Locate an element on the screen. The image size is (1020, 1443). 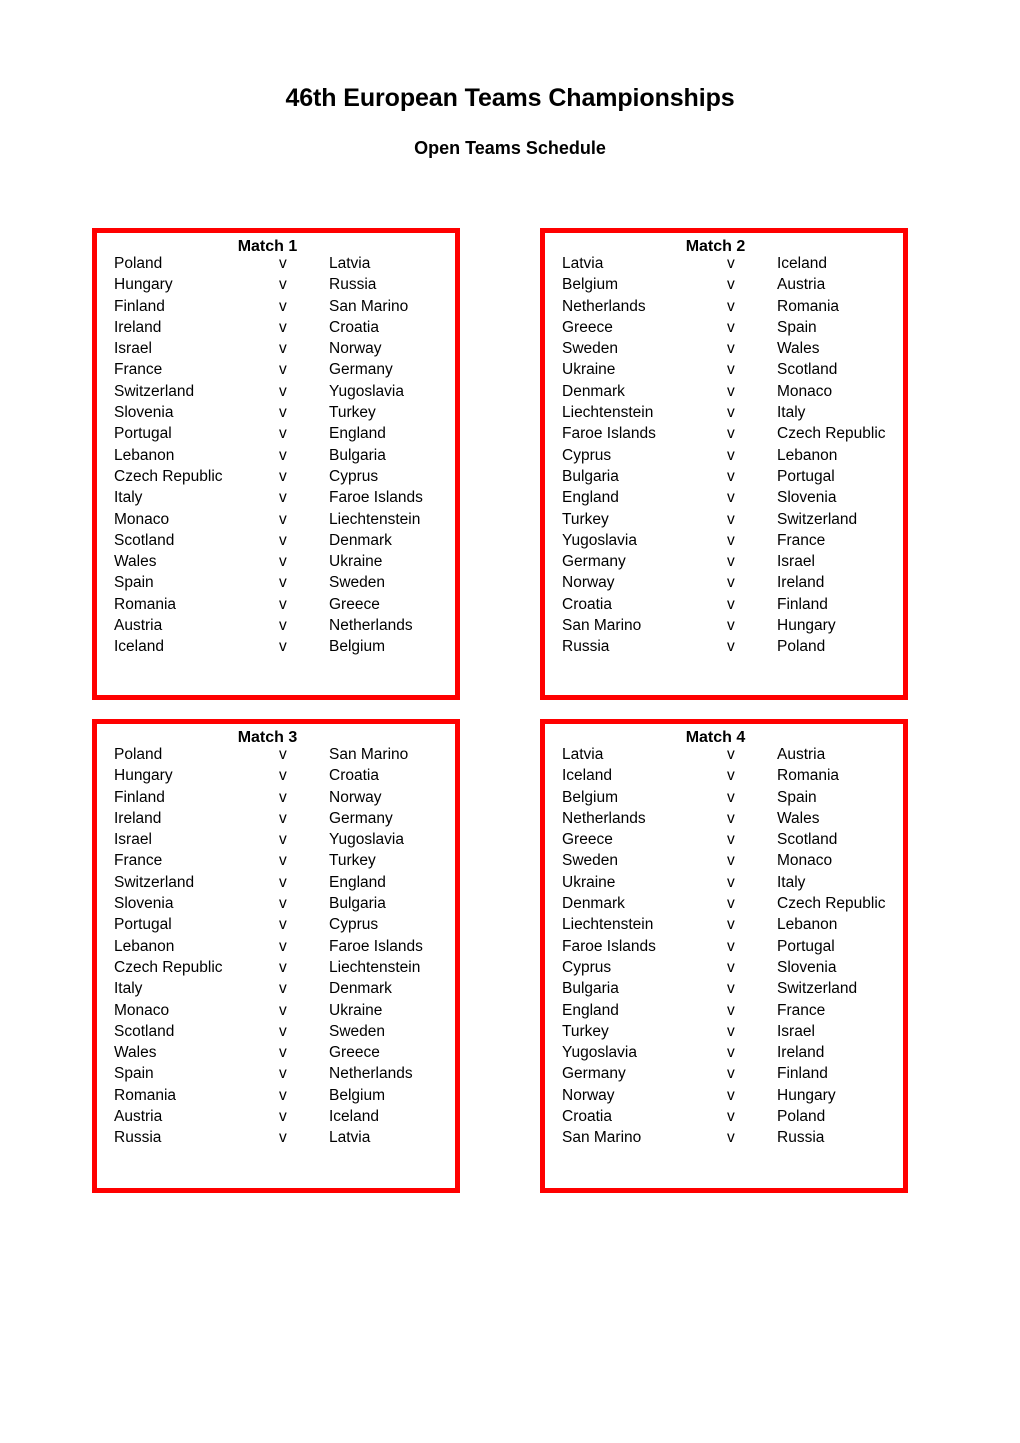
away-team: Lebanon is located at coordinates (807, 455).